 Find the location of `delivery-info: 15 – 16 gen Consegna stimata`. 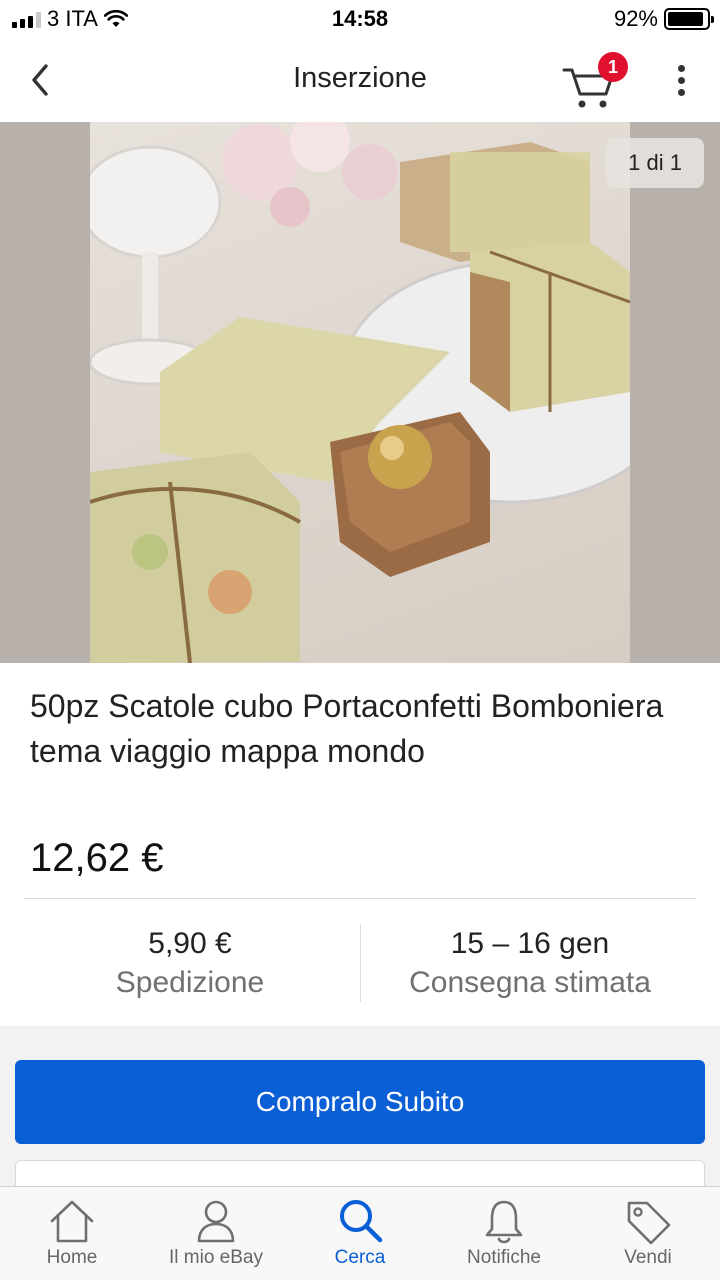

delivery-info: 15 – 16 gen Consegna stimata is located at coordinates (530, 964).